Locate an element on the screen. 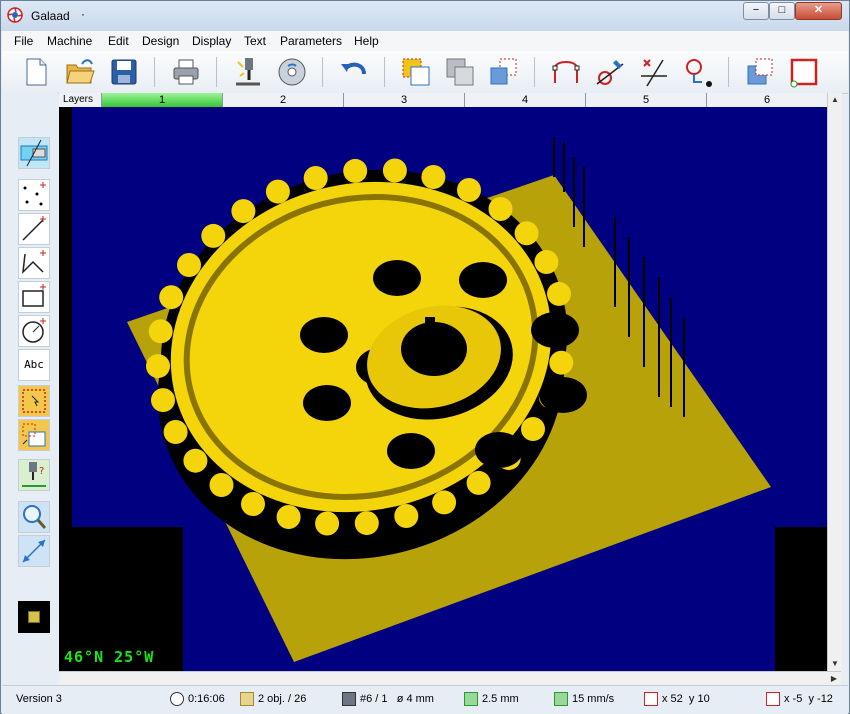  rotate-objects-button is located at coordinates (760, 72).